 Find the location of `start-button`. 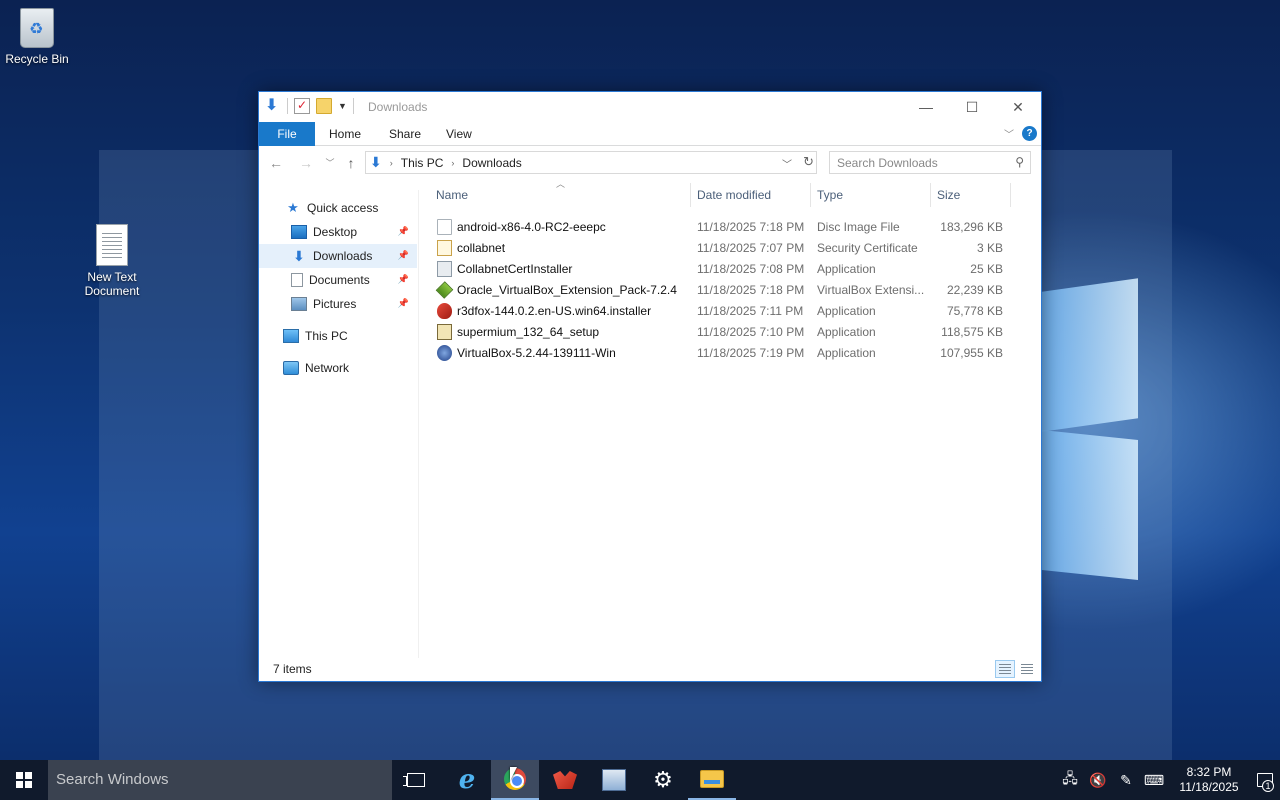

start-button is located at coordinates (24, 780).